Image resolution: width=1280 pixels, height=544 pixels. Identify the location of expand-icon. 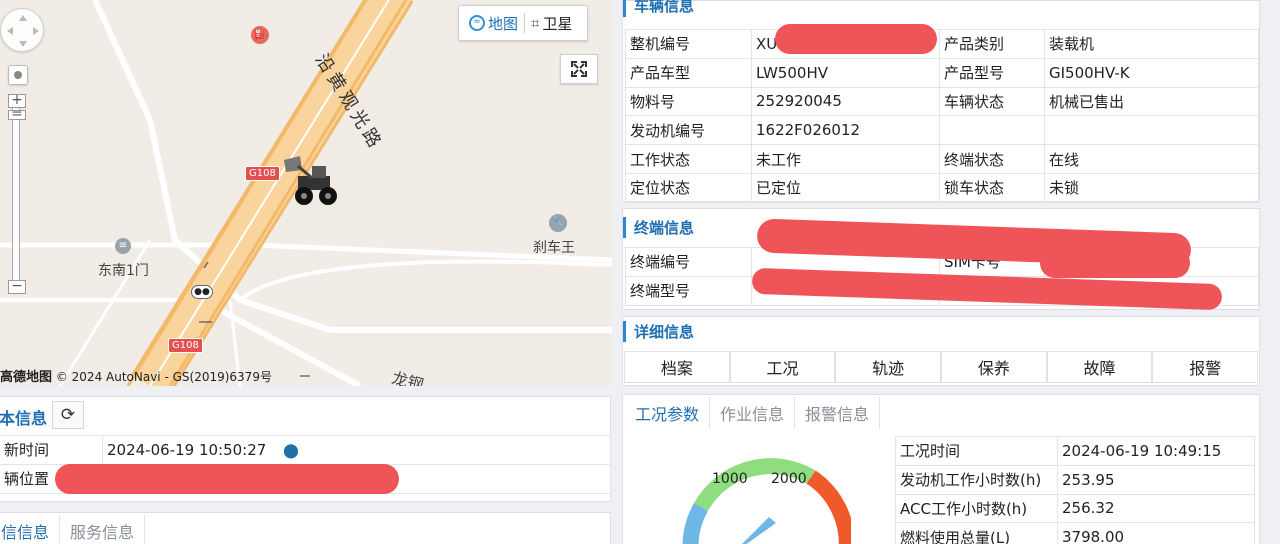
(579, 69).